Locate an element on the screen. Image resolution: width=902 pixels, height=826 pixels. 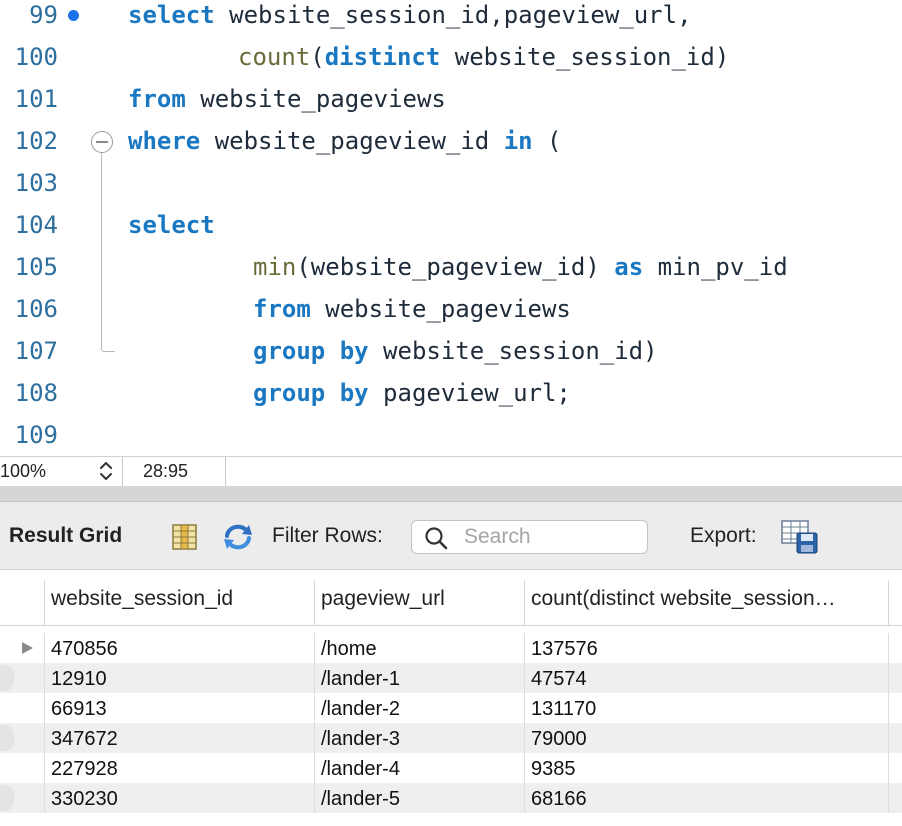
column-header-filler is located at coordinates (895, 602).